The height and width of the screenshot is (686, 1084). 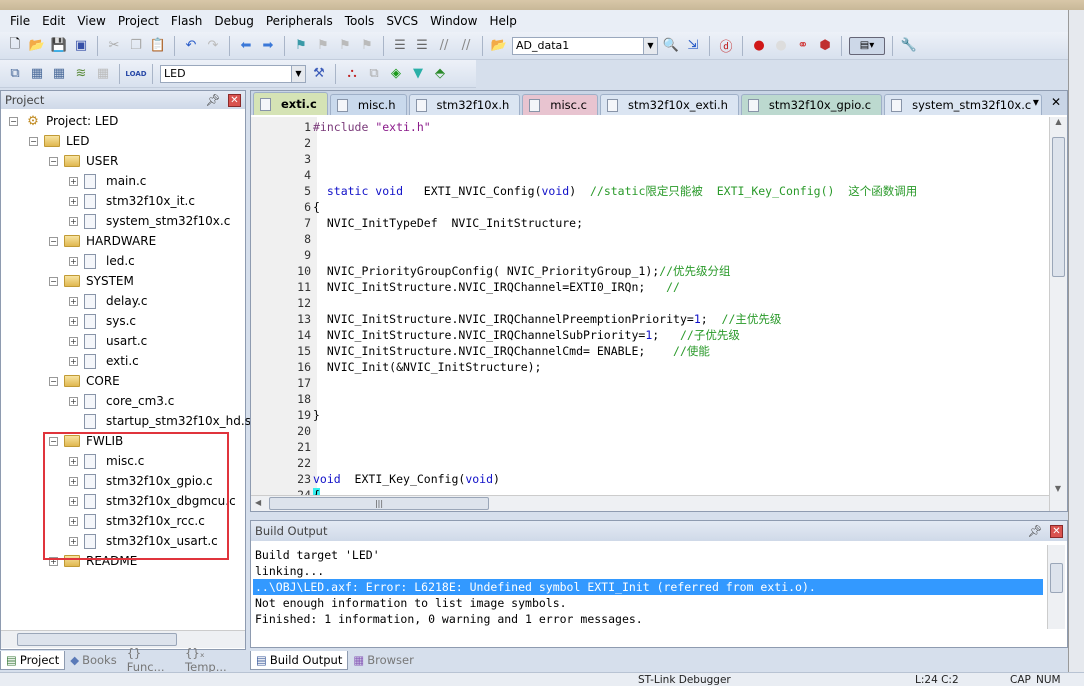 What do you see at coordinates (136, 46) in the screenshot?
I see `copy-icon: ❐` at bounding box center [136, 46].